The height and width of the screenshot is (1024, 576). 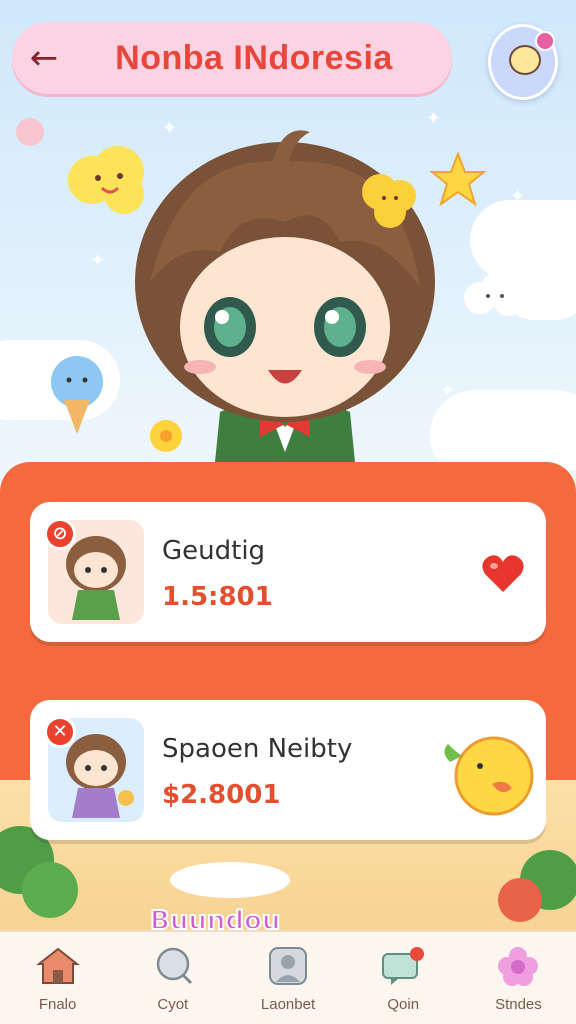 What do you see at coordinates (57, 1004) in the screenshot?
I see `tab-label: Fnalo` at bounding box center [57, 1004].